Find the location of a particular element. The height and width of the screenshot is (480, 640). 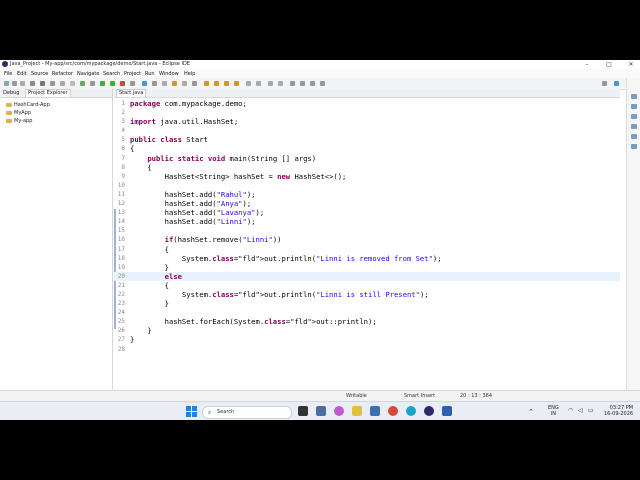

taskbar-search: ⌕ Search is located at coordinates (247, 412).